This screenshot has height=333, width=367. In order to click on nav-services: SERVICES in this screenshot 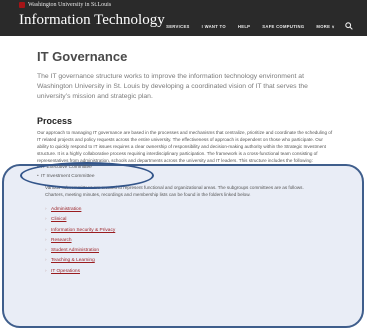, I will do `click(178, 26)`.